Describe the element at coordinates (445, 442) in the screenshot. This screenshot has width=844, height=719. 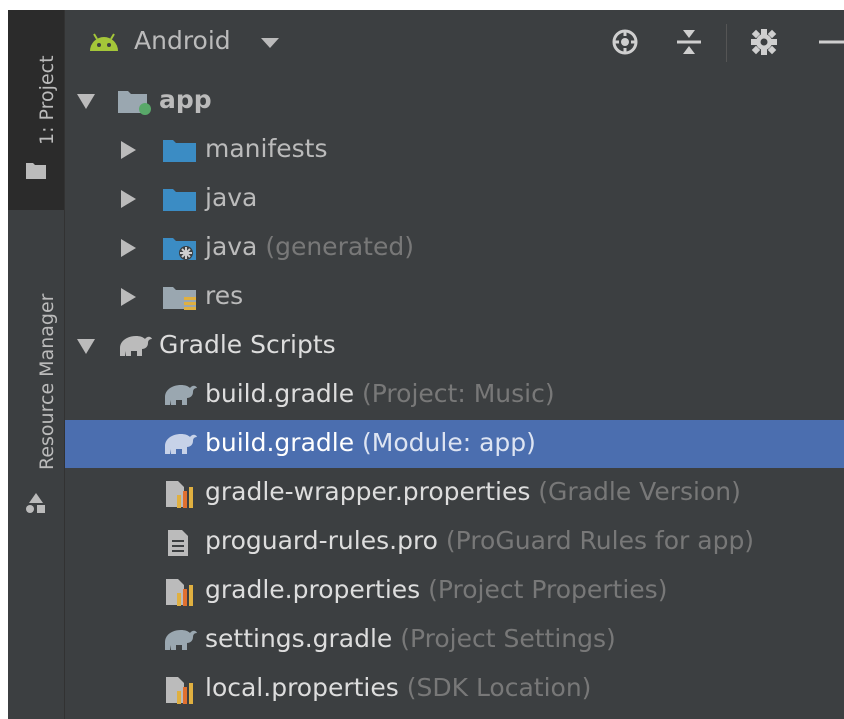
I see `tree-node-hint: (Module: app)` at that location.